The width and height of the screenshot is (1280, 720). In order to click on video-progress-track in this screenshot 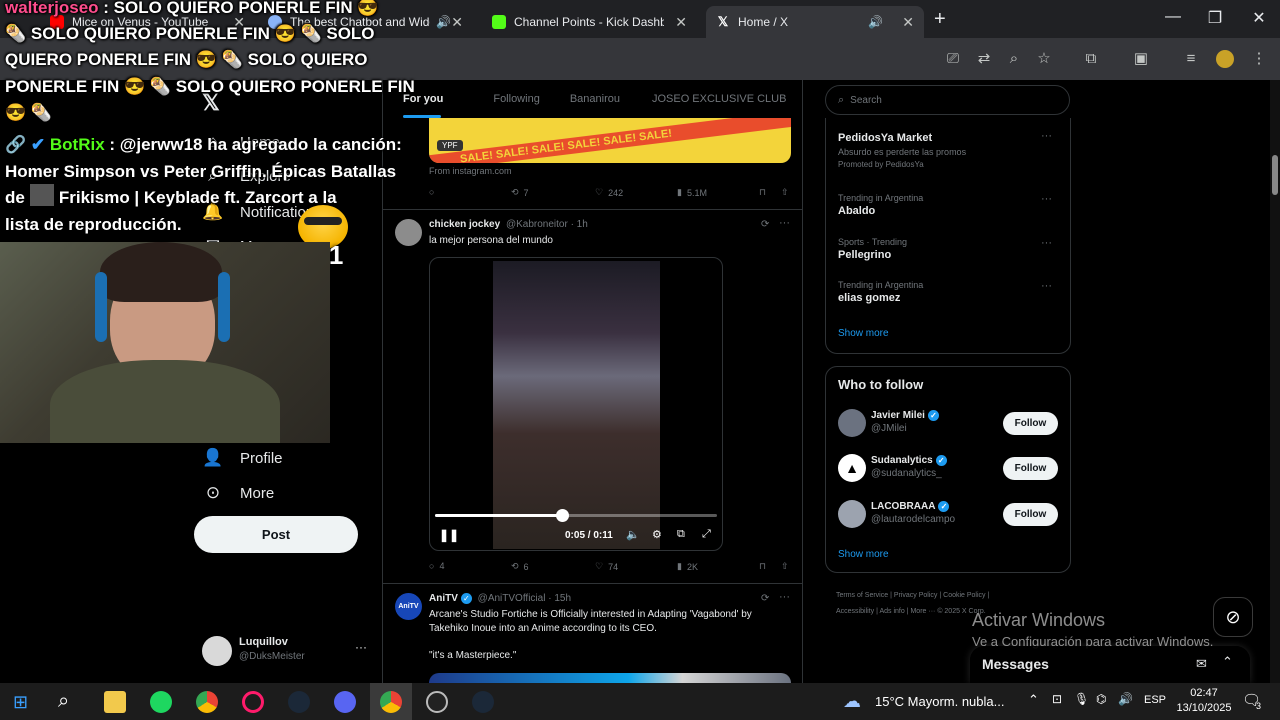, I will do `click(576, 515)`.